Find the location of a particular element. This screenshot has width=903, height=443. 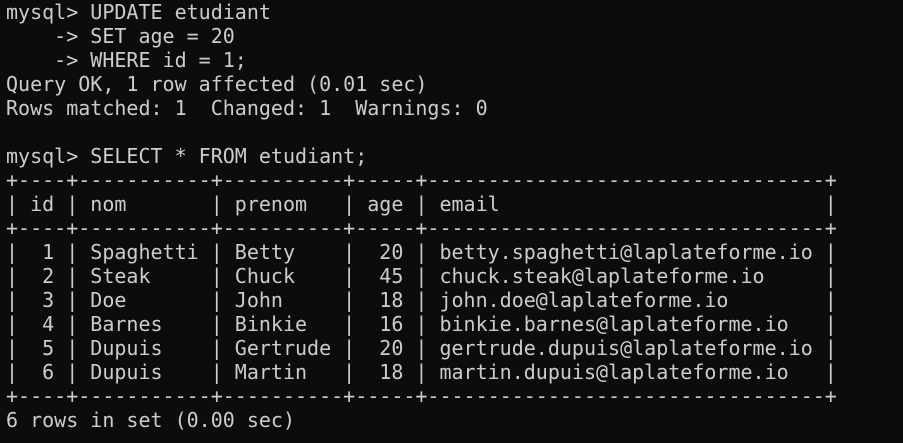

rows-in-set-line: 6 rows in set (0.00 sec) is located at coordinates (150, 420).